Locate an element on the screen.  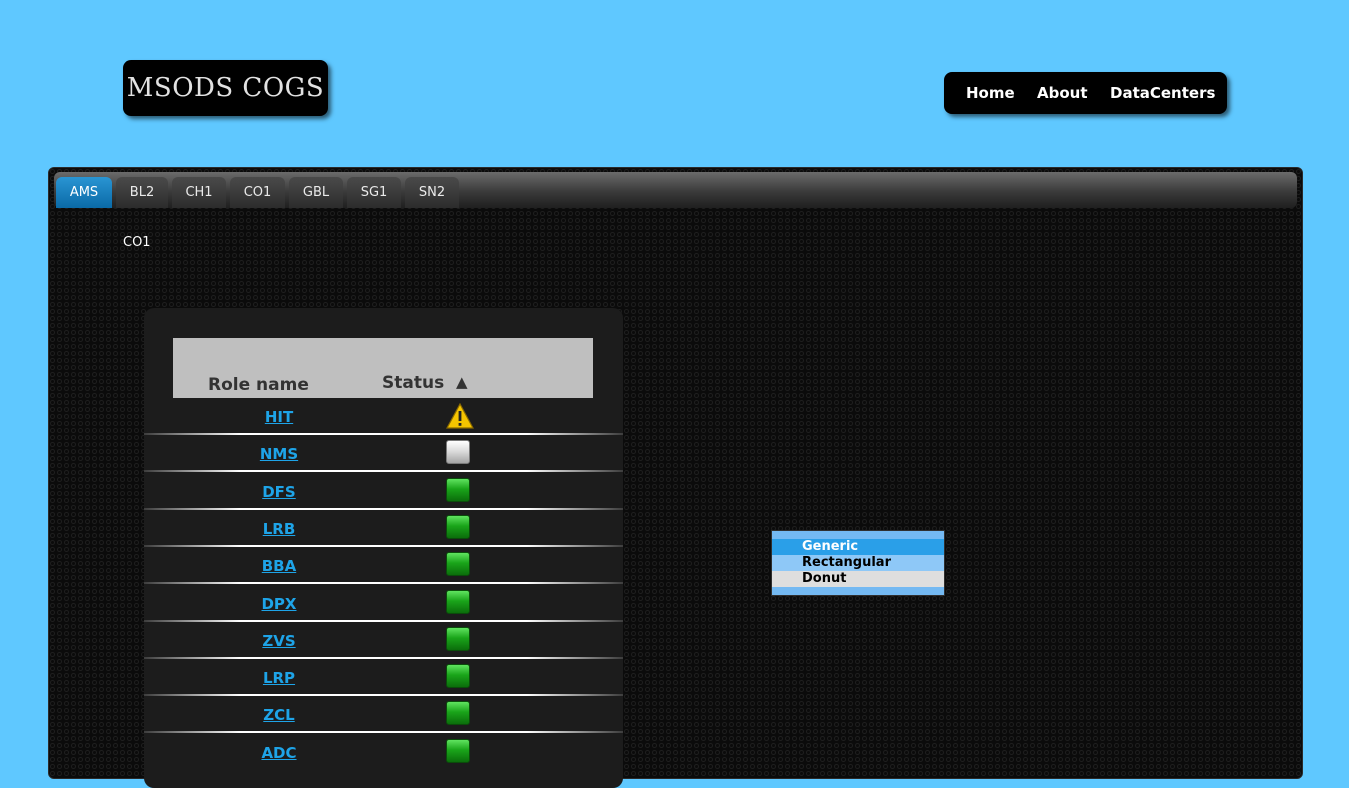
role-link: NMS is located at coordinates (279, 454).